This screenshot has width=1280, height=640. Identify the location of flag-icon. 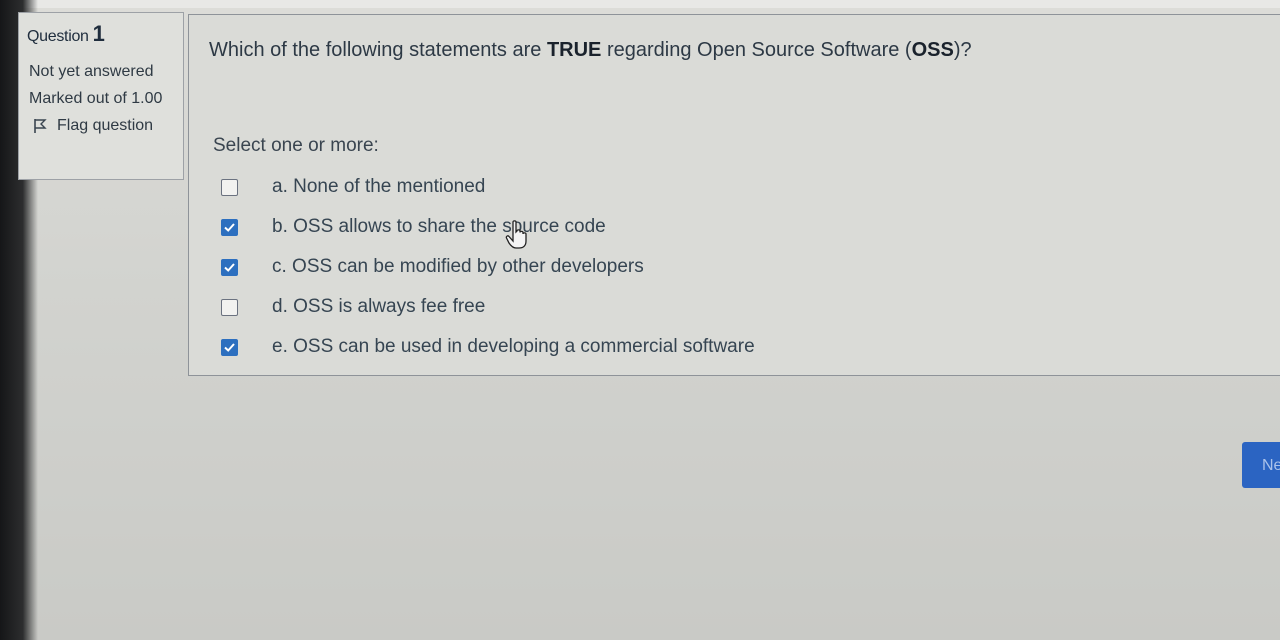
(40, 126).